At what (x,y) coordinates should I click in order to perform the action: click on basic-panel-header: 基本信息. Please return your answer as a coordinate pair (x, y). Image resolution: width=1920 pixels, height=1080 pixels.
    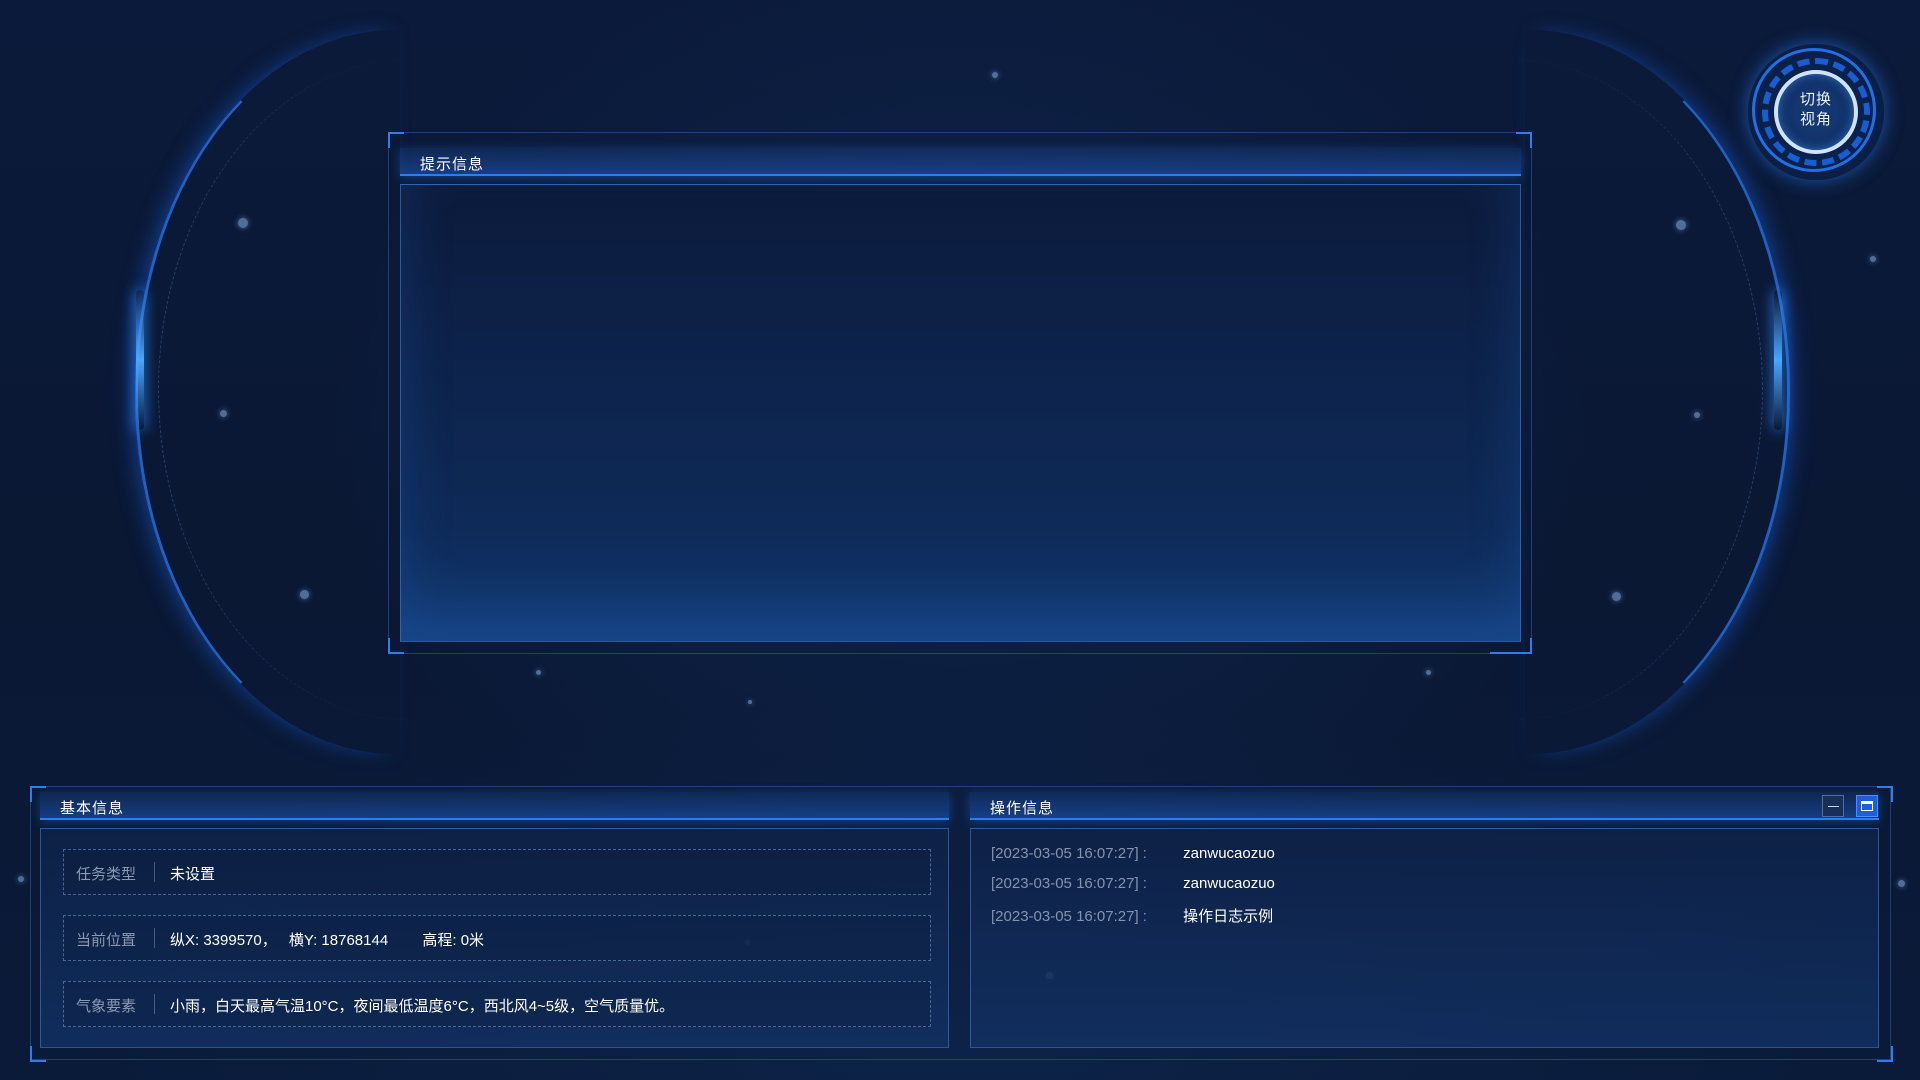
    Looking at the image, I should click on (494, 806).